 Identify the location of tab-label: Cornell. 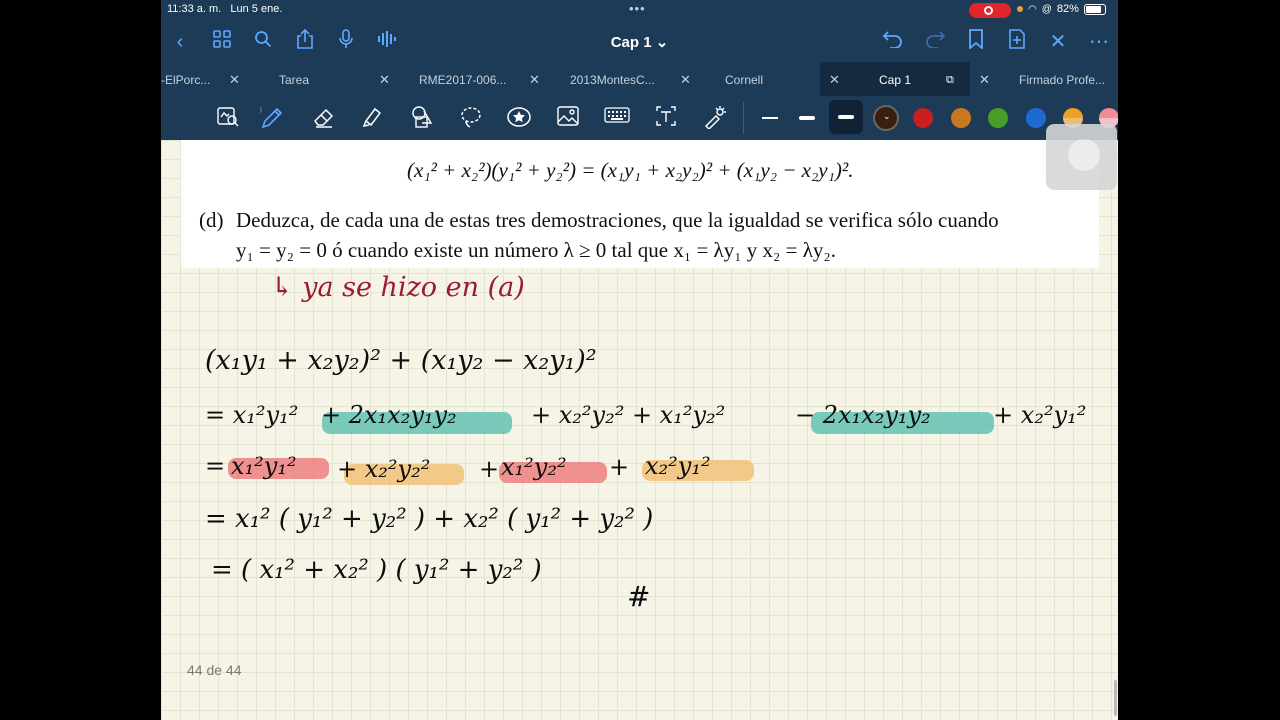
(744, 80).